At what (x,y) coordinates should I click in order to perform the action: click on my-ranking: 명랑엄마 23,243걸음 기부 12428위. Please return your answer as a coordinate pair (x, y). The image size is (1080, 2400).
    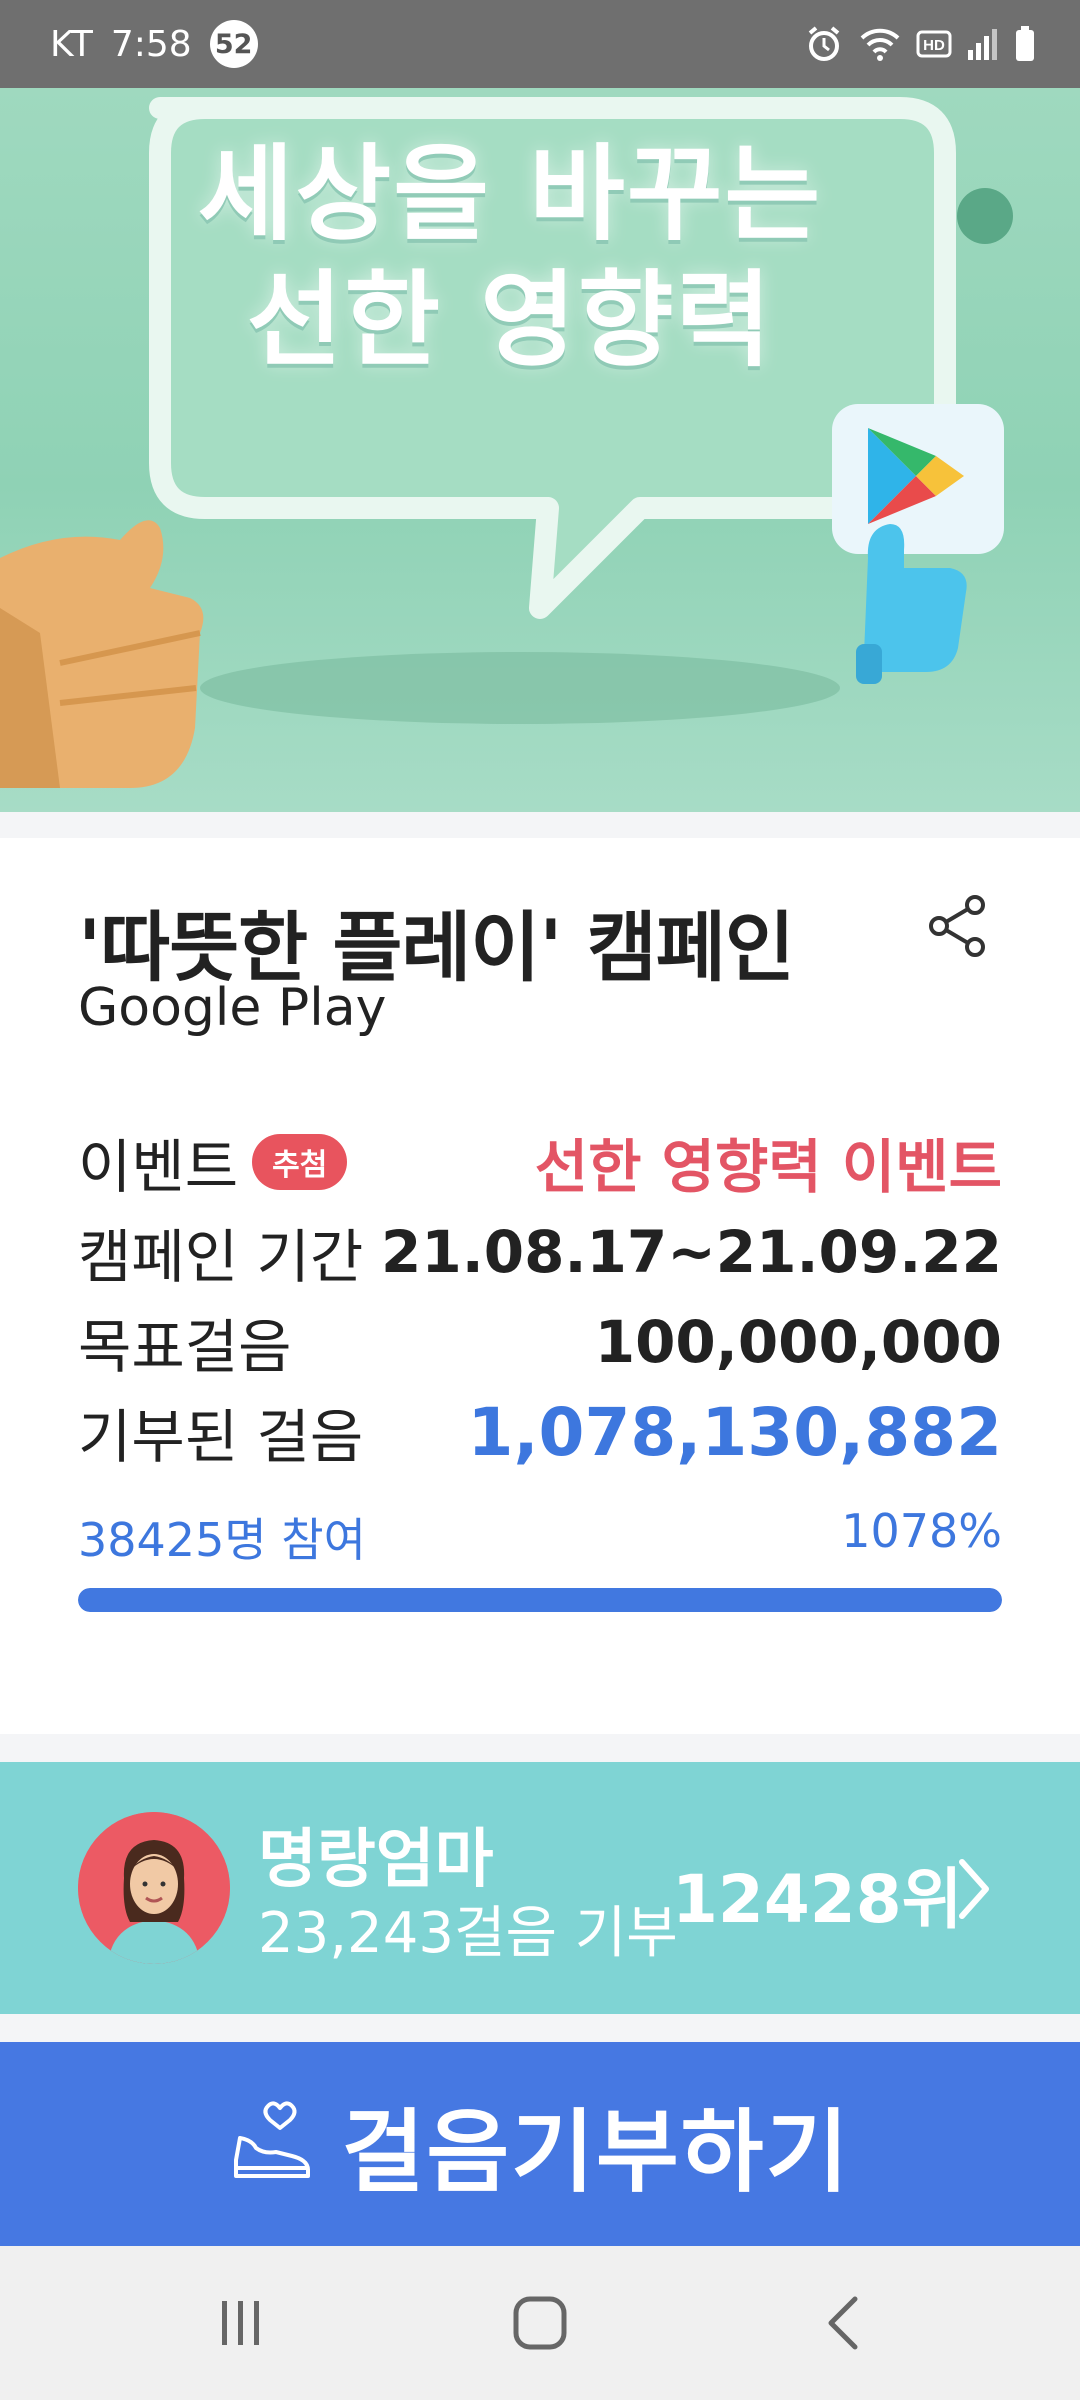
    Looking at the image, I should click on (540, 1888).